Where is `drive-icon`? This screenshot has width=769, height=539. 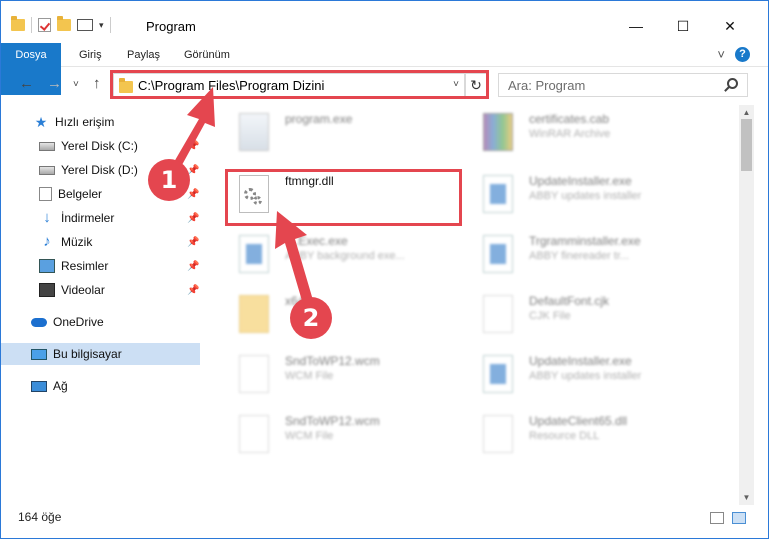 drive-icon is located at coordinates (47, 146).